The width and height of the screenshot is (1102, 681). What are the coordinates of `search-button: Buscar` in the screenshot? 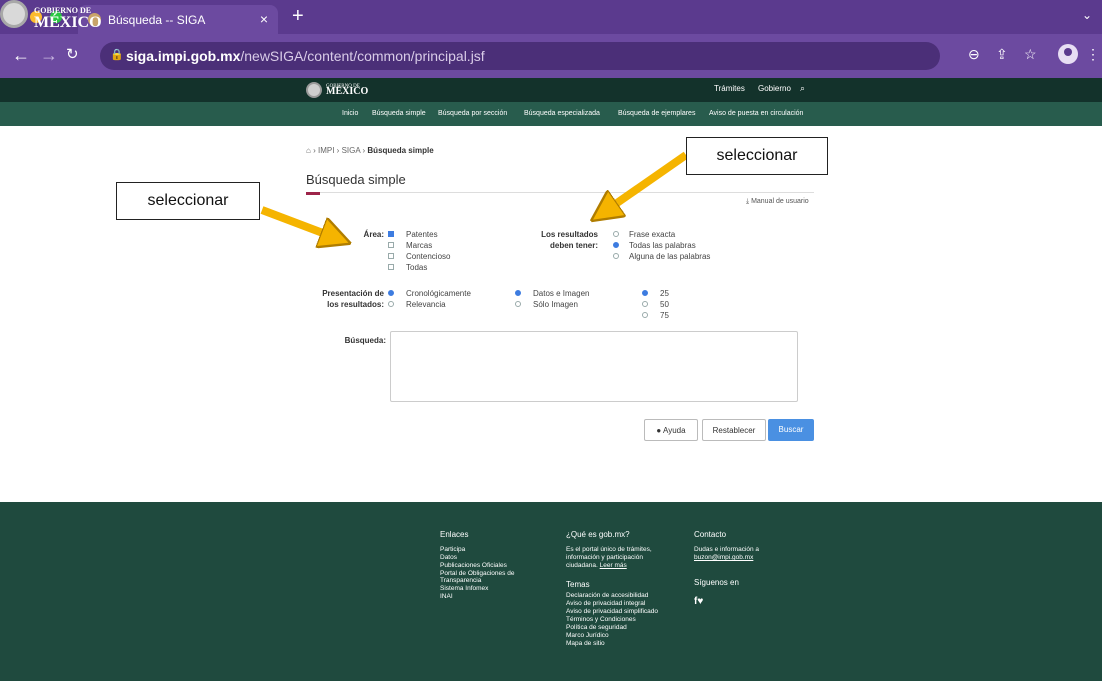 It's located at (791, 430).